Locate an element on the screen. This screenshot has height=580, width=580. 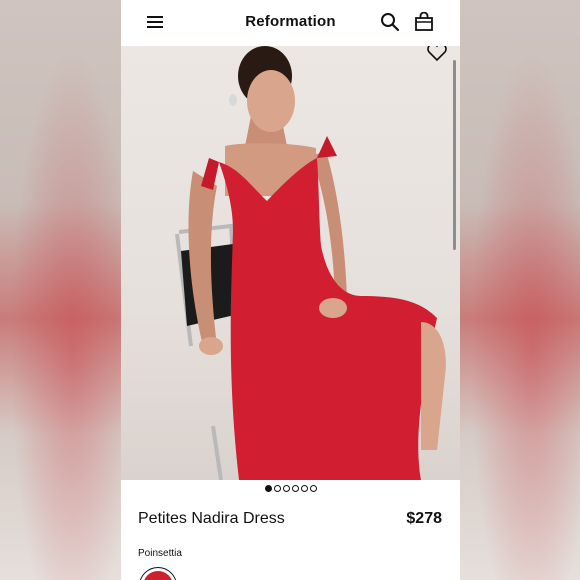
brand-logo: Reformation is located at coordinates (290, 21).